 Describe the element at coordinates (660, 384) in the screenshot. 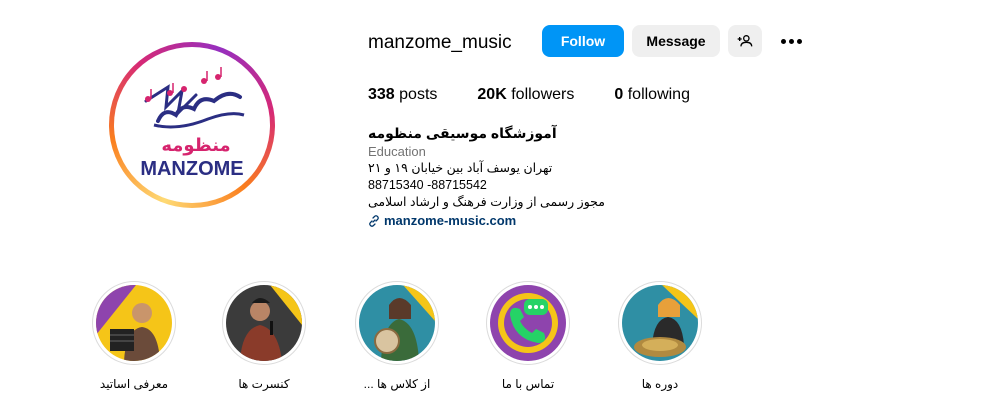

I see `highlight-label: دوره ها` at that location.